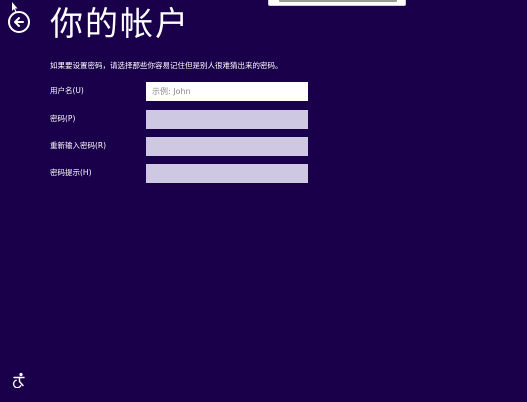  What do you see at coordinates (120, 23) in the screenshot?
I see `page-title: 你的帐户` at bounding box center [120, 23].